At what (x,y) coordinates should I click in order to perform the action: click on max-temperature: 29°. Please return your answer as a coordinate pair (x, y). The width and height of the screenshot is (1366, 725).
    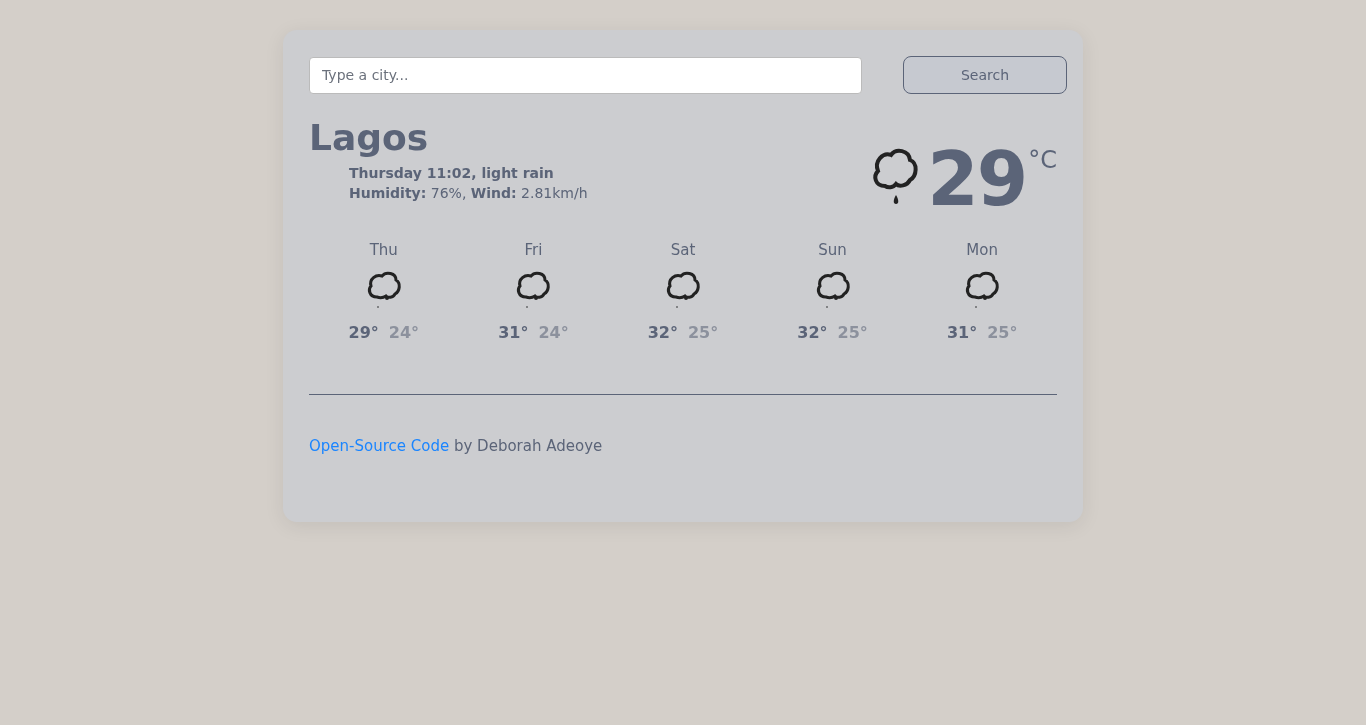
    Looking at the image, I should click on (363, 332).